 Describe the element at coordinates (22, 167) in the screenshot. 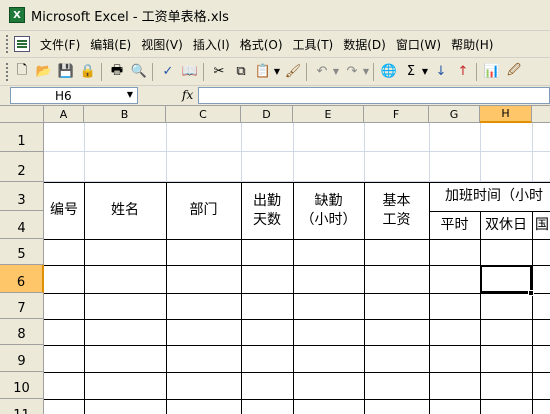

I see `row-header-2: 2` at that location.